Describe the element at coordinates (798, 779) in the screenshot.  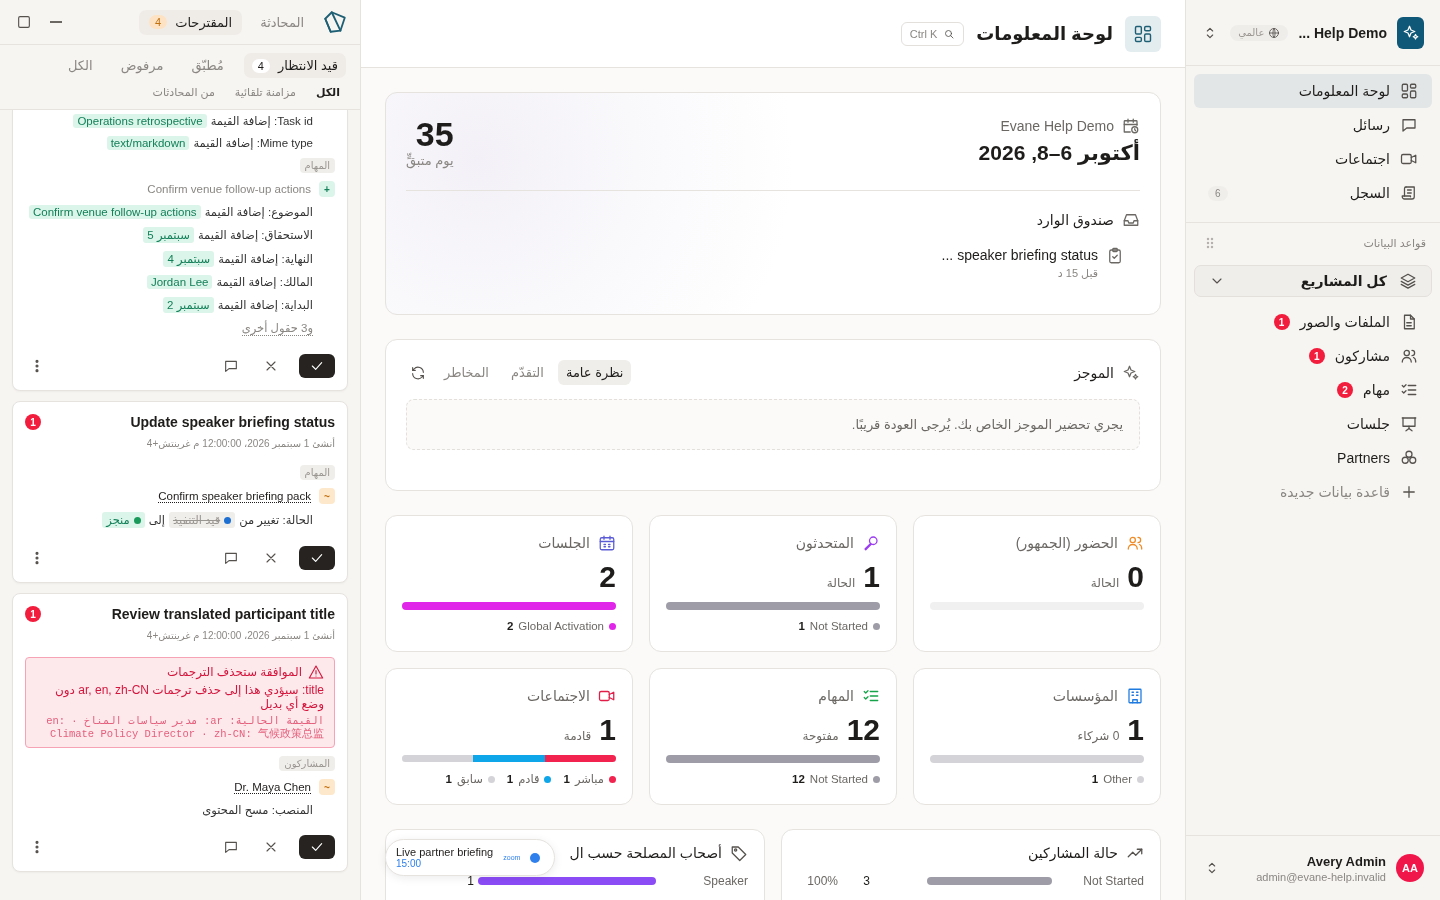
I see `legend-count: 12` at that location.